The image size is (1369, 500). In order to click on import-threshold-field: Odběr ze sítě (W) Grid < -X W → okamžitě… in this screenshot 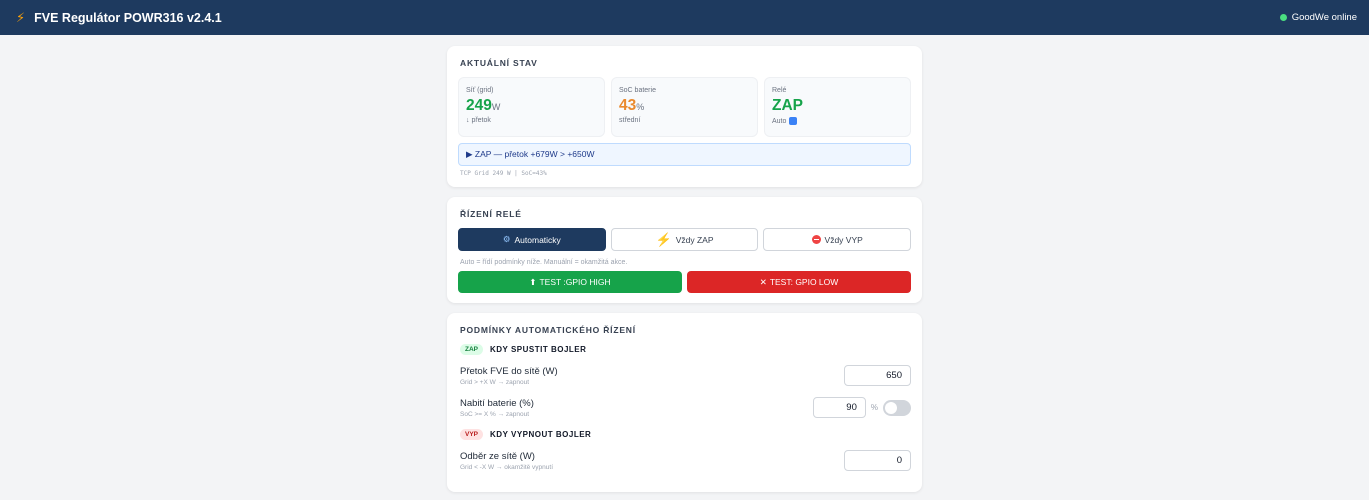, I will do `click(685, 460)`.